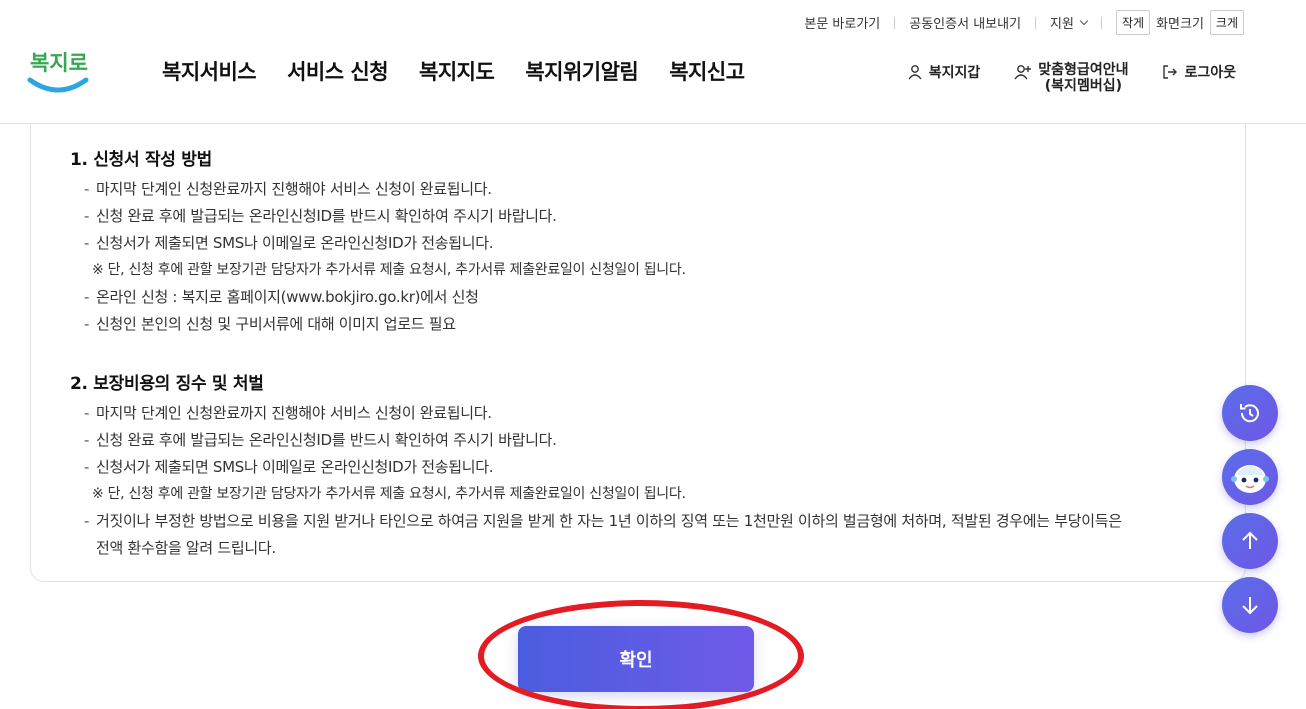 Image resolution: width=1306 pixels, height=709 pixels. What do you see at coordinates (186, 548) in the screenshot?
I see `list-item-line2: 전액 환수함을 알려 드립니다.` at bounding box center [186, 548].